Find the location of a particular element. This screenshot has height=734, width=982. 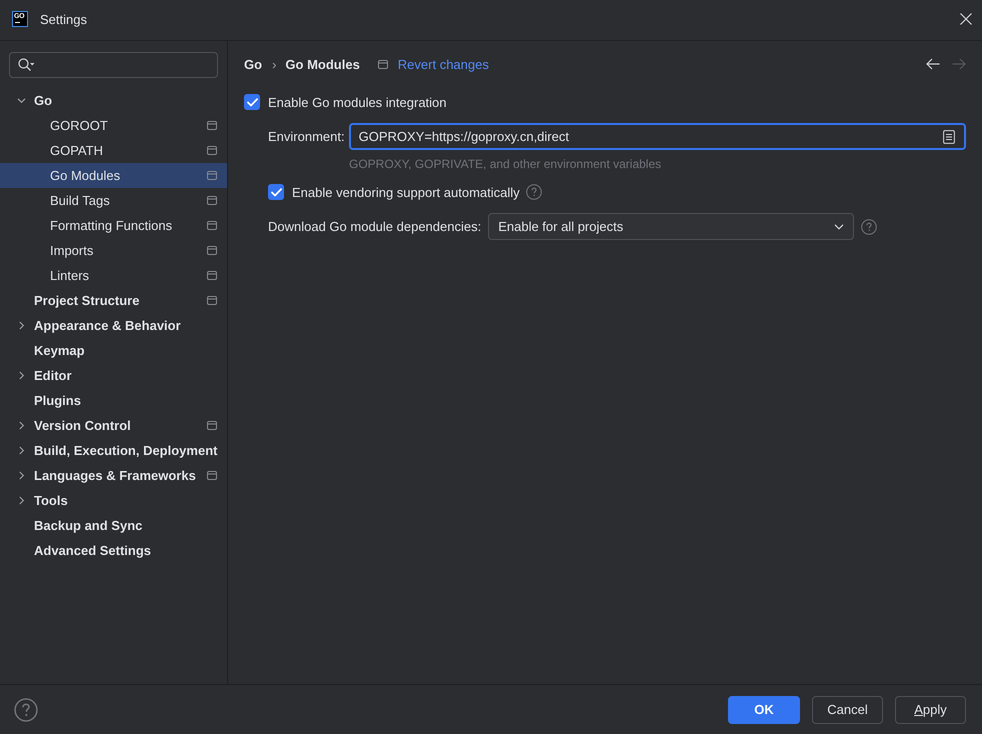

tree-item: Go Modules is located at coordinates (113, 175).